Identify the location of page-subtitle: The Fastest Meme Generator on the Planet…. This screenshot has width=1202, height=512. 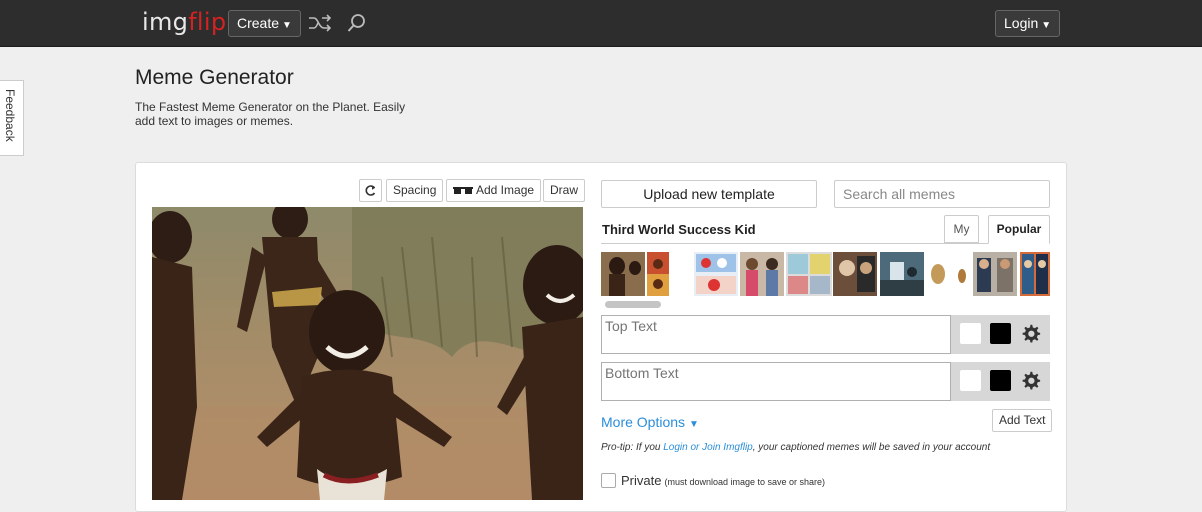
(270, 114).